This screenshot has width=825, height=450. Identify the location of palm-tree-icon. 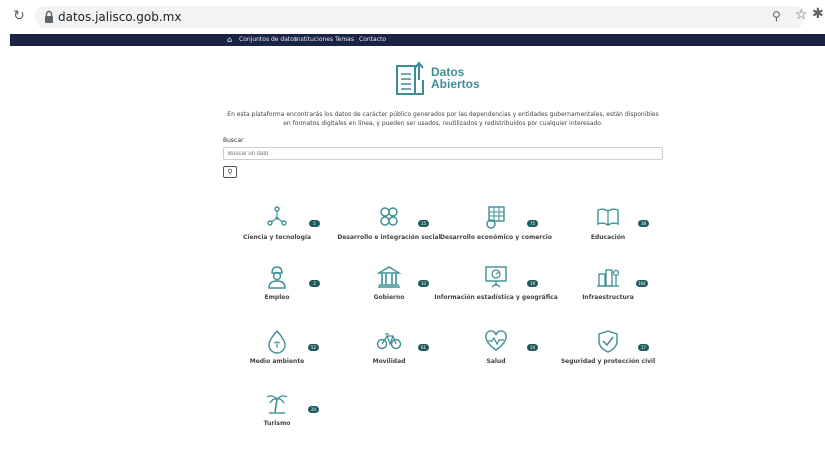
(277, 403).